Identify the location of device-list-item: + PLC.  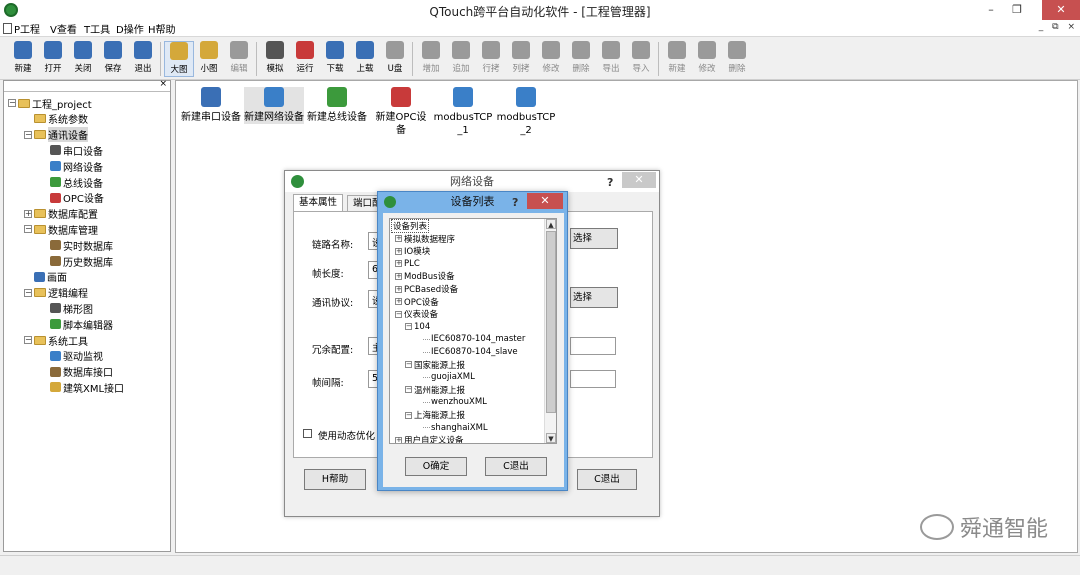
(407, 264).